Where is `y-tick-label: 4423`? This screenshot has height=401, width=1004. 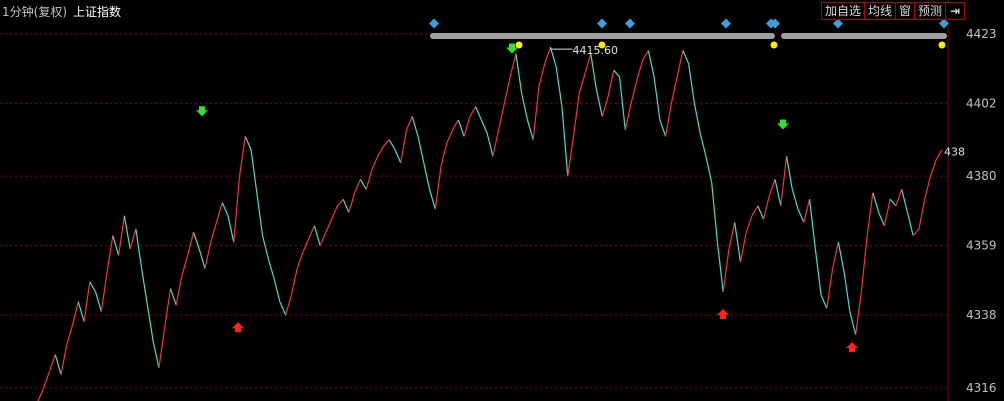
y-tick-label: 4423 is located at coordinates (981, 34).